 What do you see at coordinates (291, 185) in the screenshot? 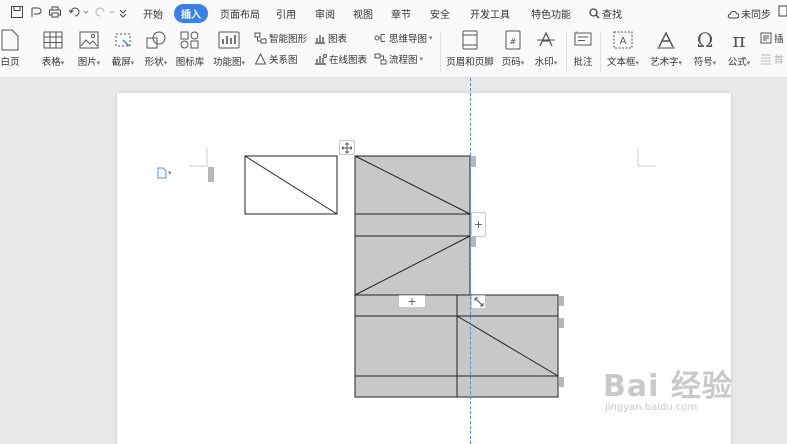
I see `small-table` at bounding box center [291, 185].